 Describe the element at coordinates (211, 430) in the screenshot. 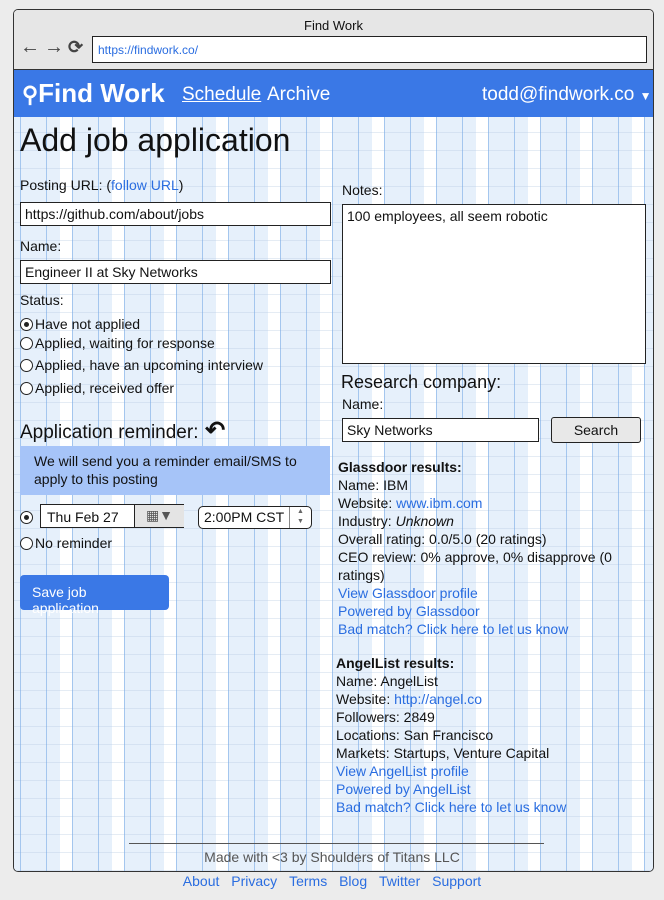

I see `undo-arrow-icon: ↶` at that location.